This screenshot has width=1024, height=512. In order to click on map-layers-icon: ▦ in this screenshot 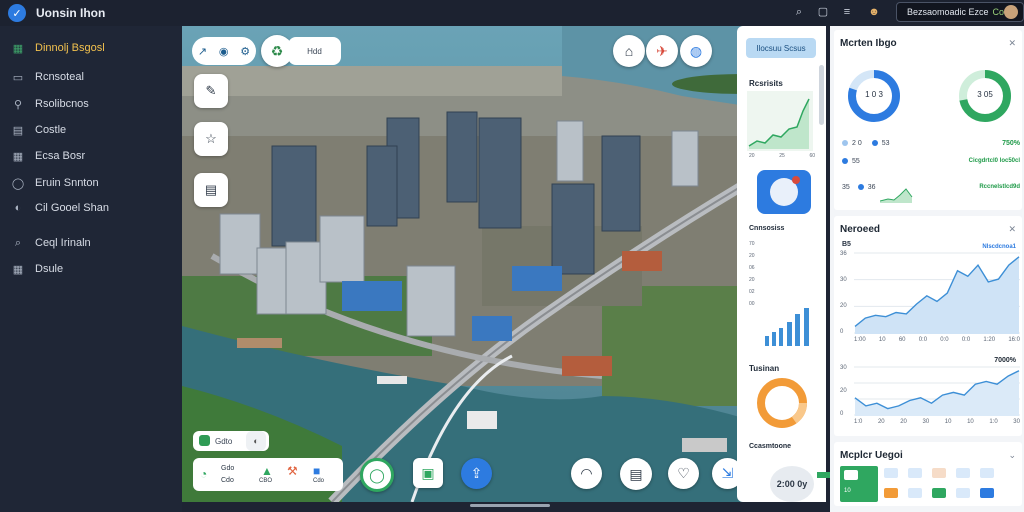, I will do `click(18, 48)`.